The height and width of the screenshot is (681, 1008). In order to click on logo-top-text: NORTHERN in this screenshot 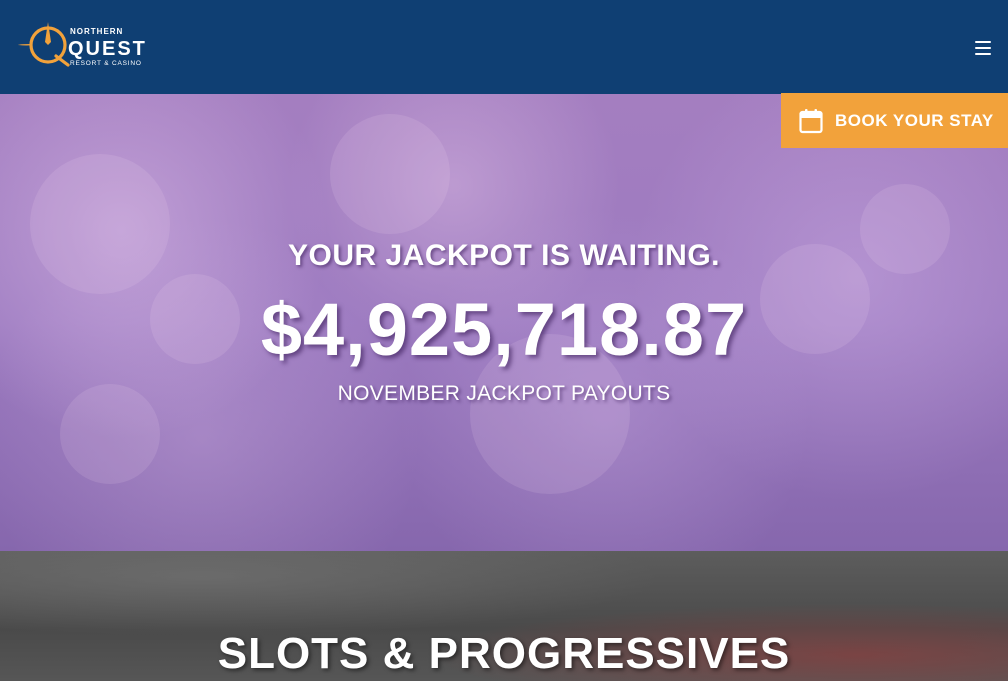, I will do `click(96, 31)`.